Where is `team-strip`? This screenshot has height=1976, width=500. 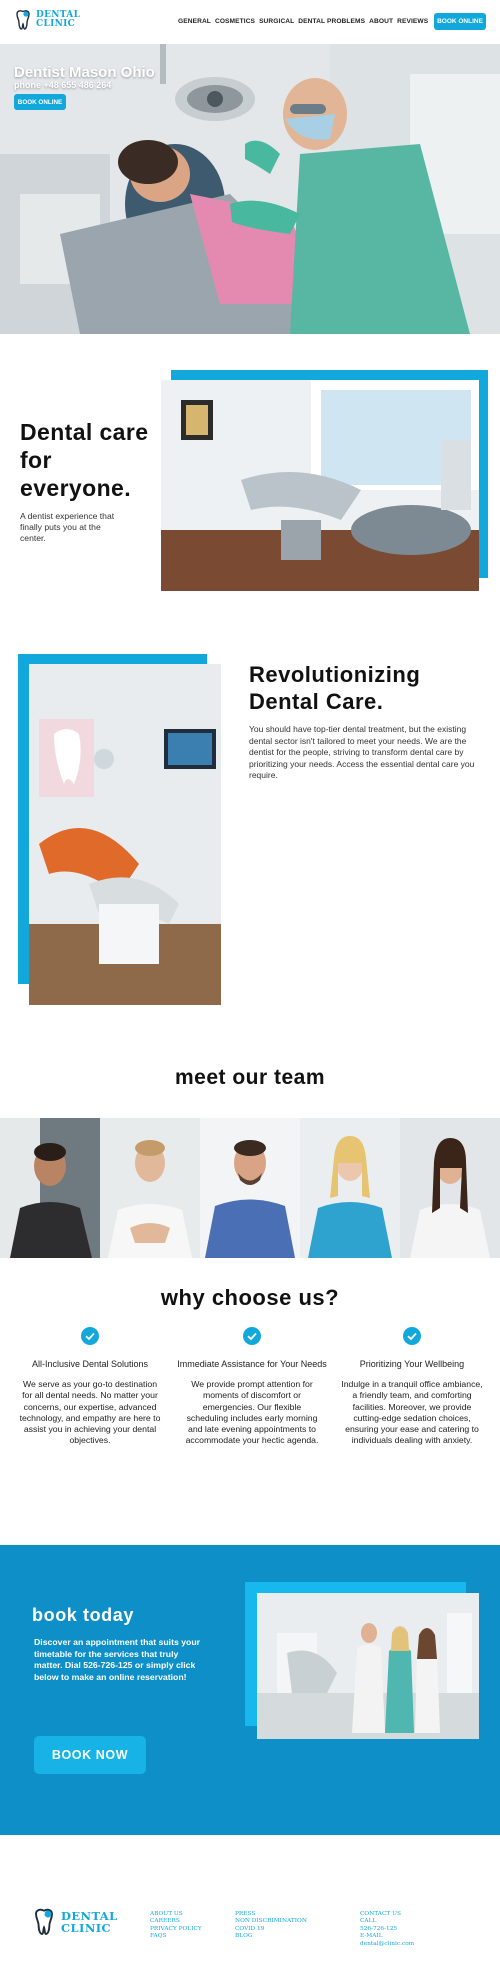 team-strip is located at coordinates (250, 1188).